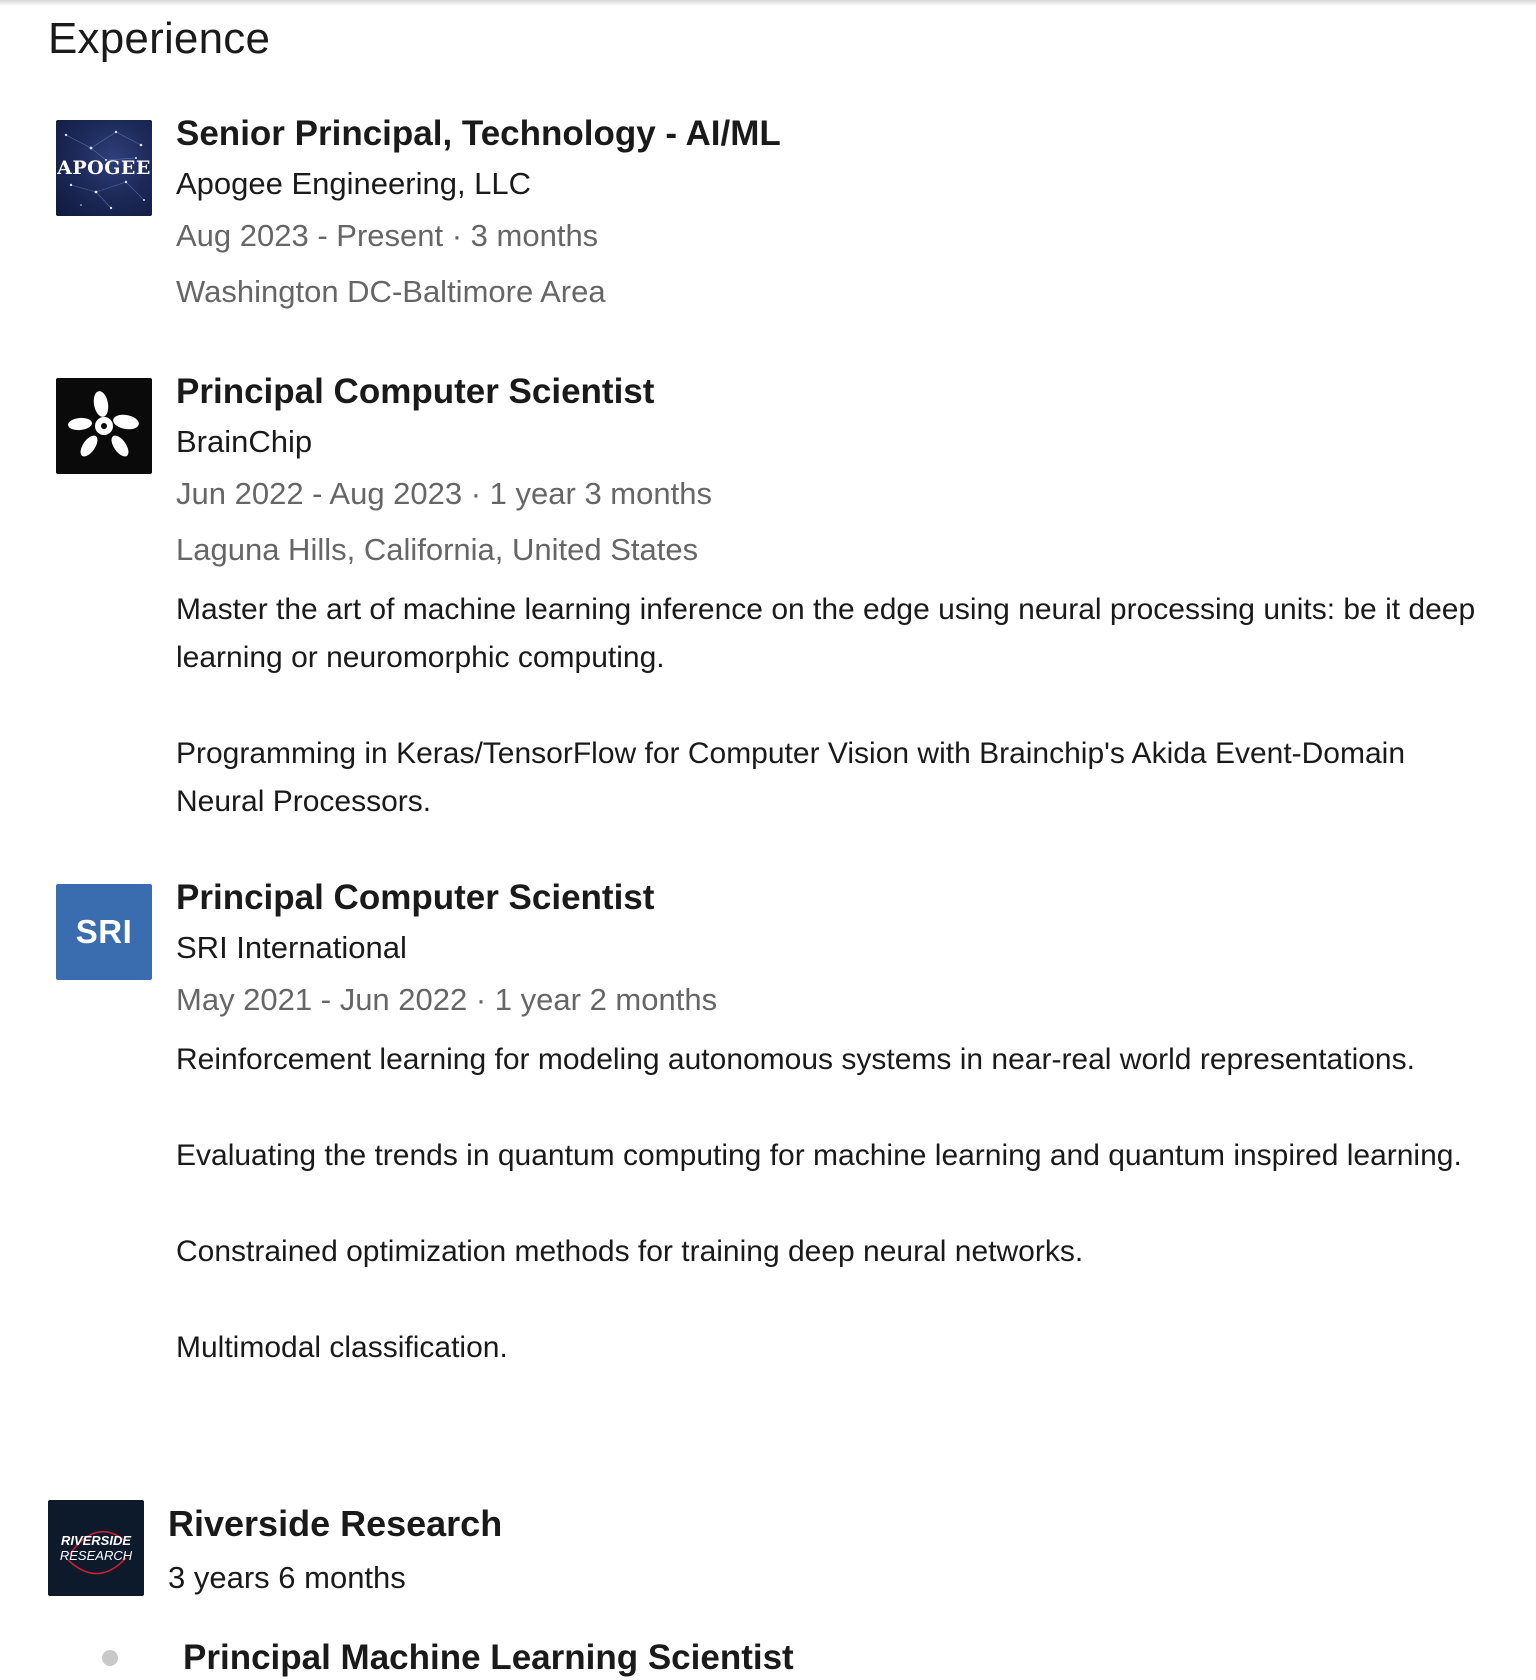 The height and width of the screenshot is (1680, 1536). What do you see at coordinates (437, 549) in the screenshot?
I see `job-location: Laguna Hills, California, United States` at bounding box center [437, 549].